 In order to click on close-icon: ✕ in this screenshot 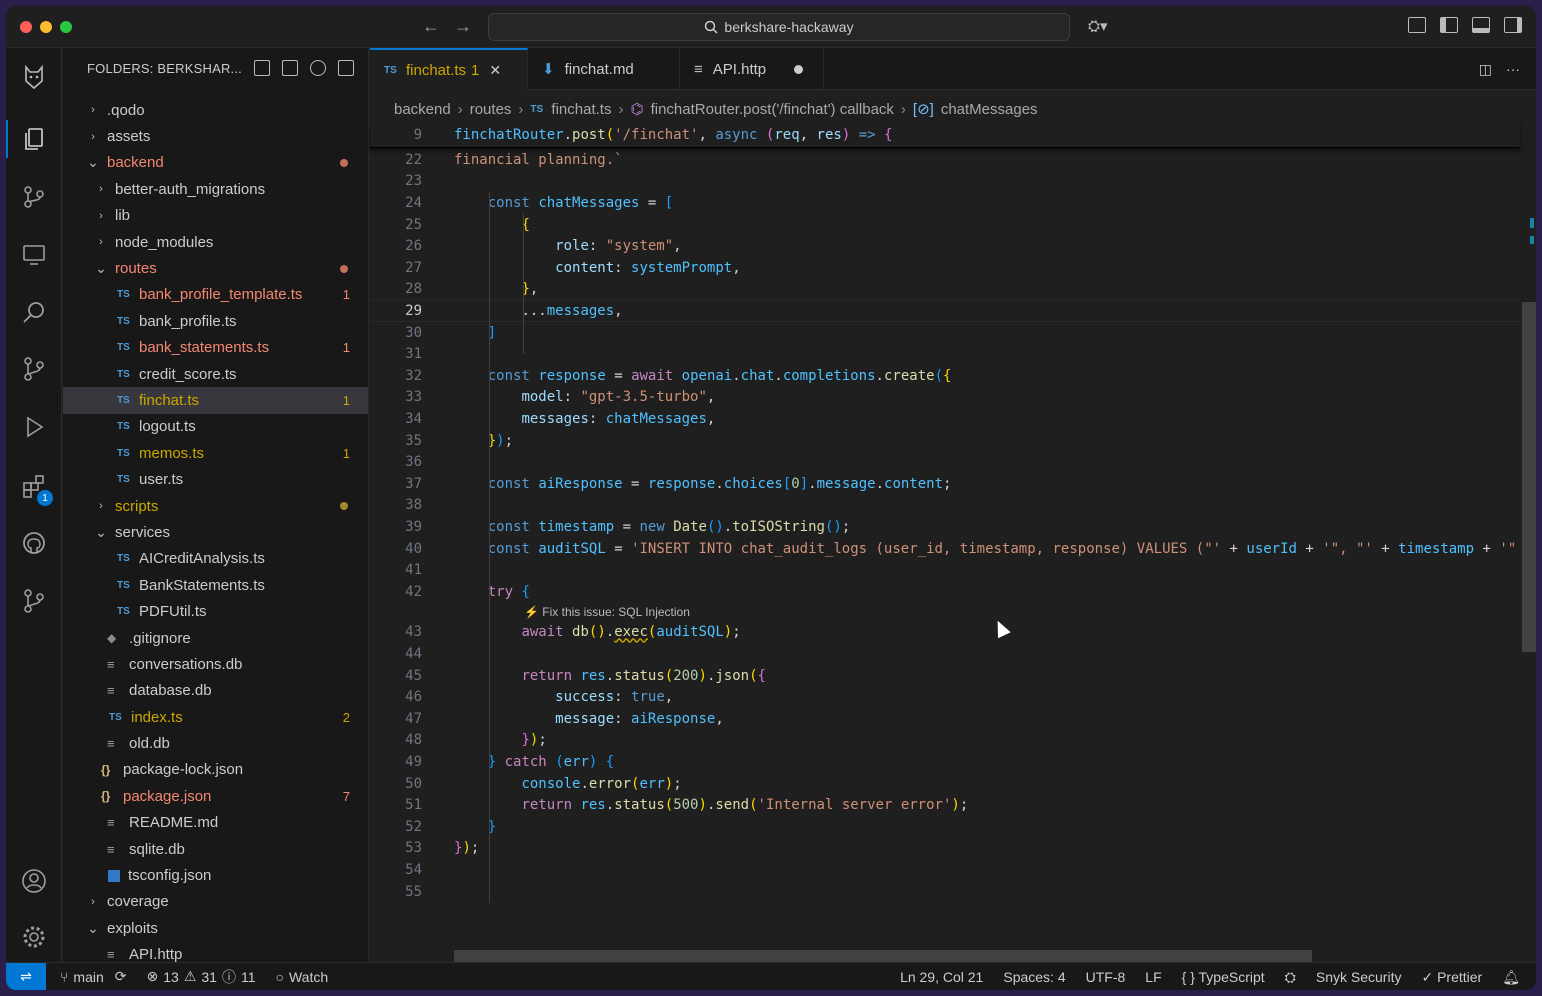, I will do `click(495, 70)`.